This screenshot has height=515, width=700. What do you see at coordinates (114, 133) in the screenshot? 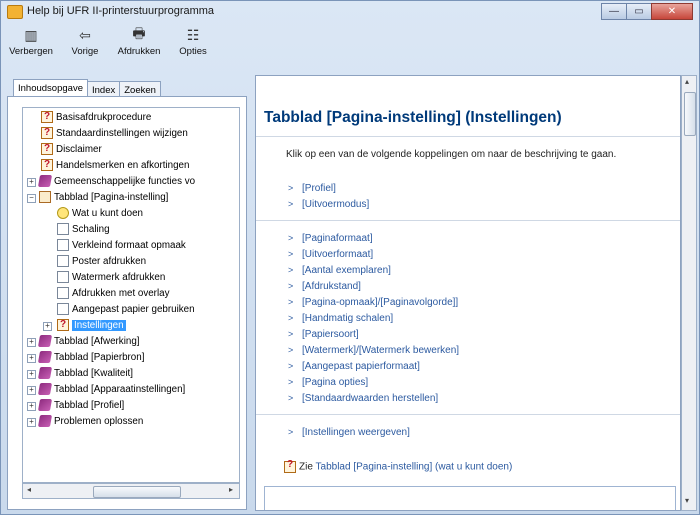
I see `tree-item: Standaardinstellingen wijzigen` at bounding box center [114, 133].